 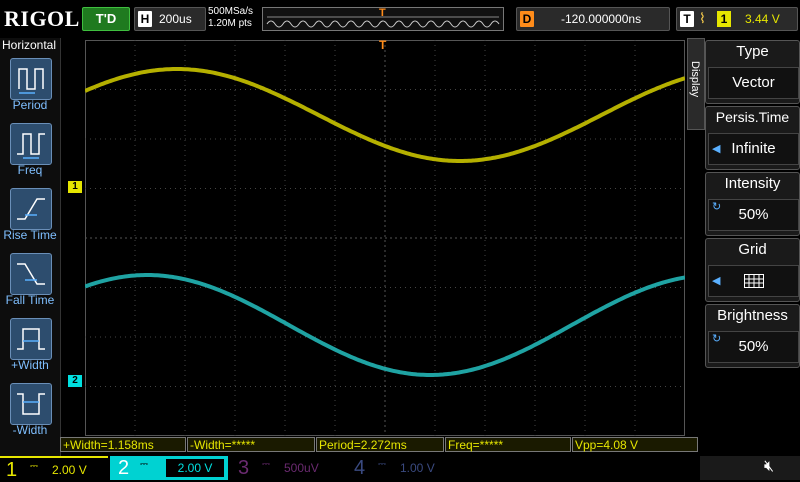 I want to click on fall-time-button, so click(x=31, y=274).